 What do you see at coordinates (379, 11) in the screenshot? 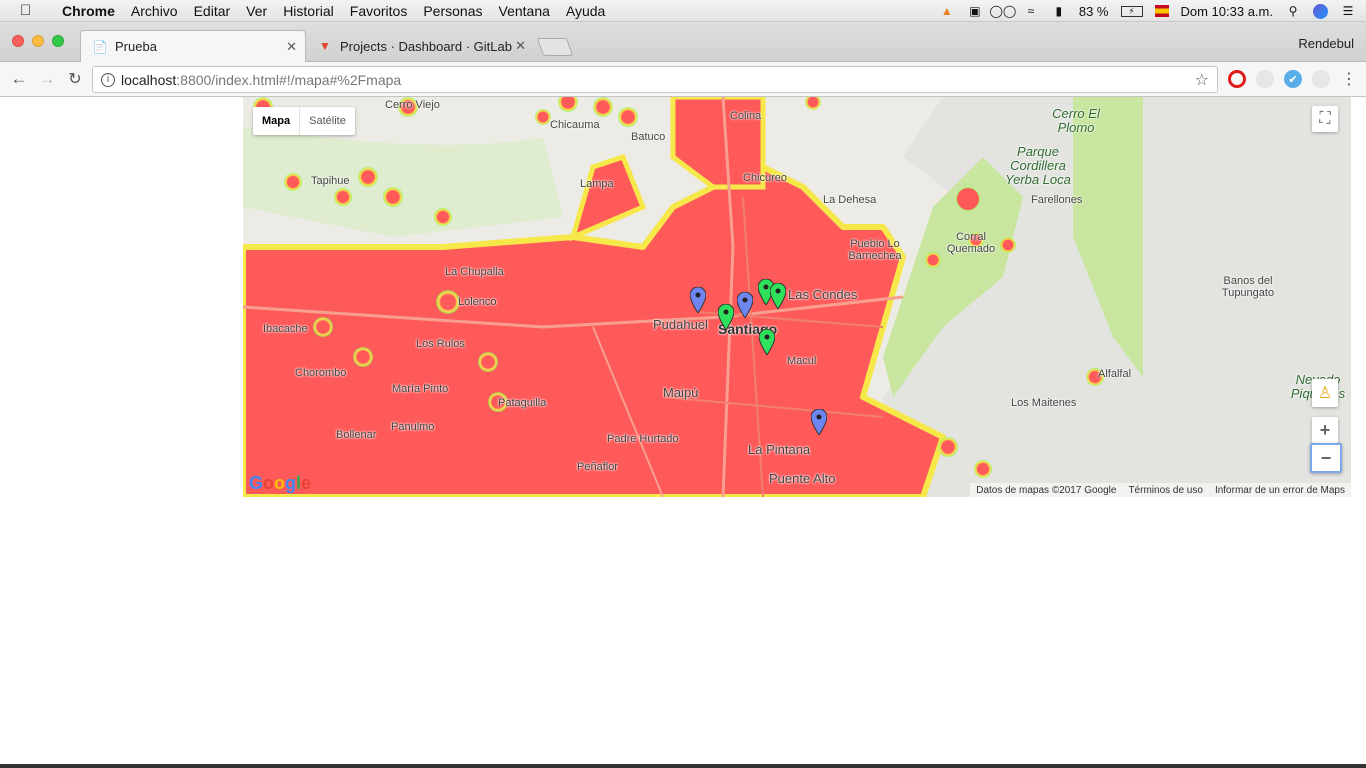
I see `menu-favoritos: Favoritos` at bounding box center [379, 11].